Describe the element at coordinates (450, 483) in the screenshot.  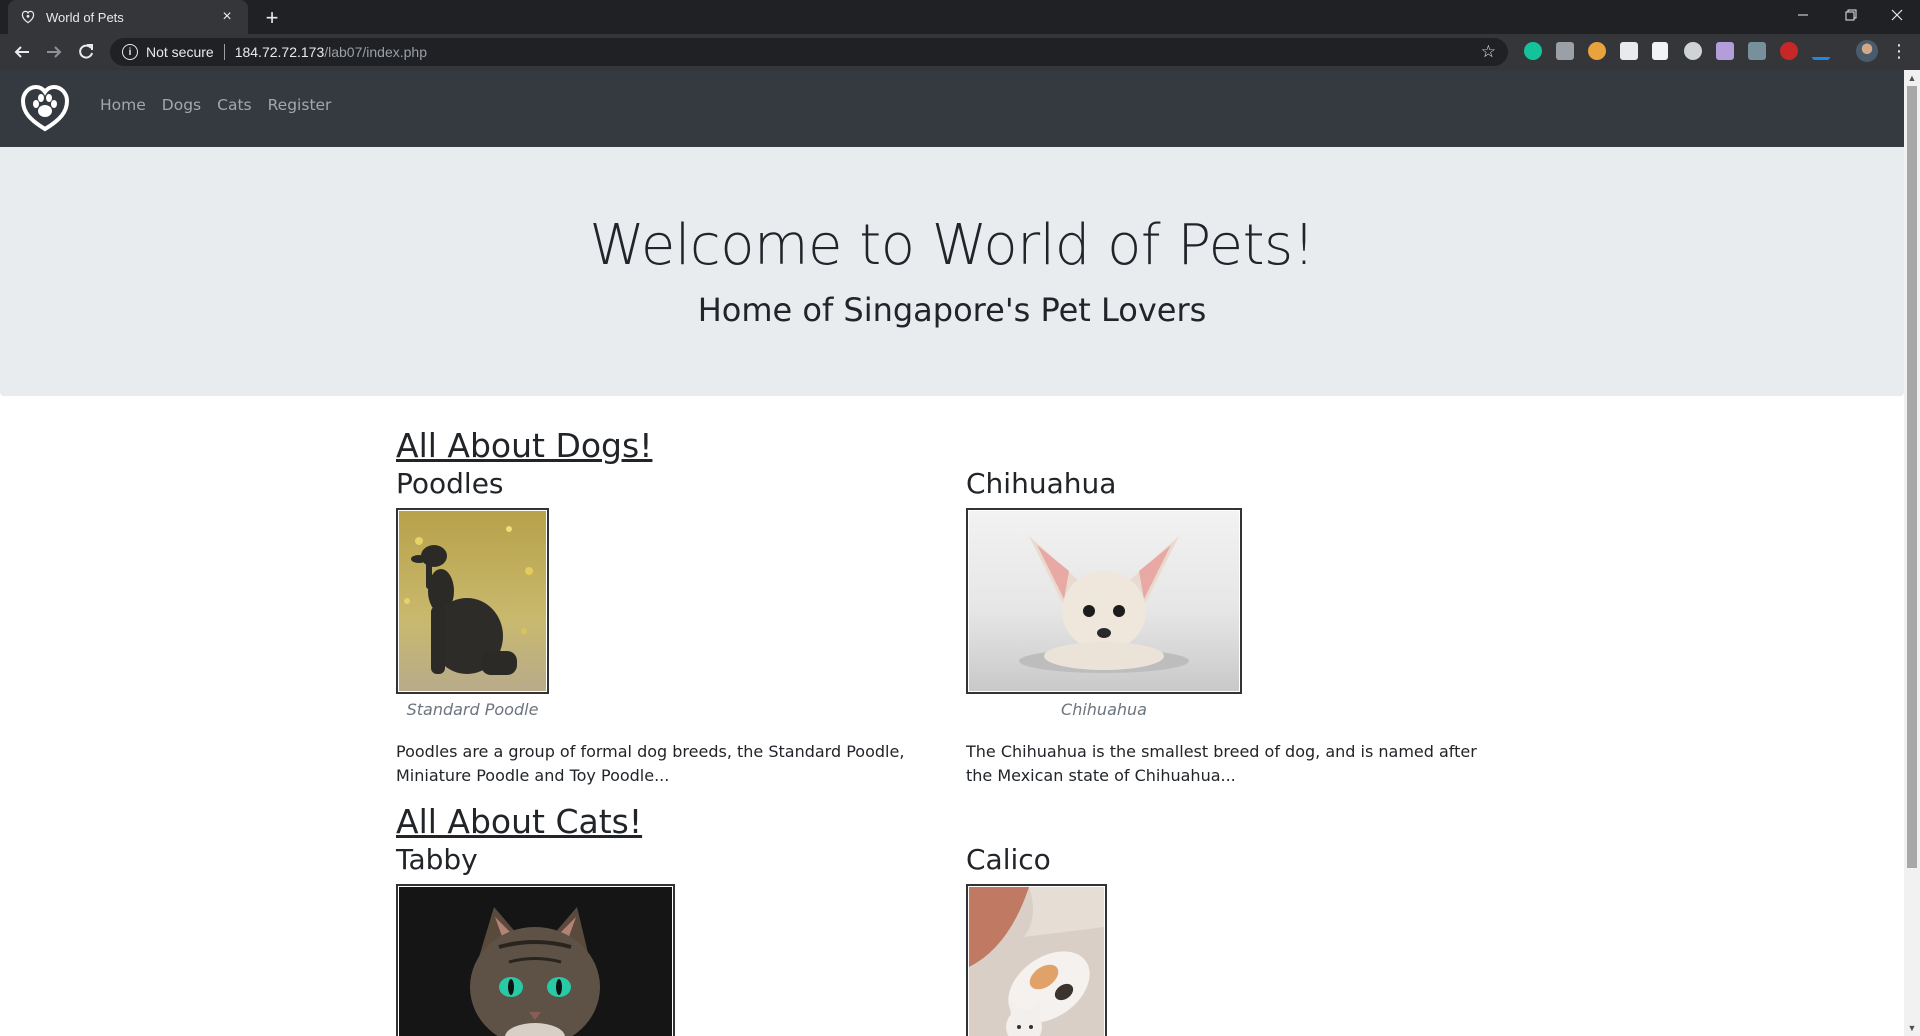
I see `pet-name: Poodles` at that location.